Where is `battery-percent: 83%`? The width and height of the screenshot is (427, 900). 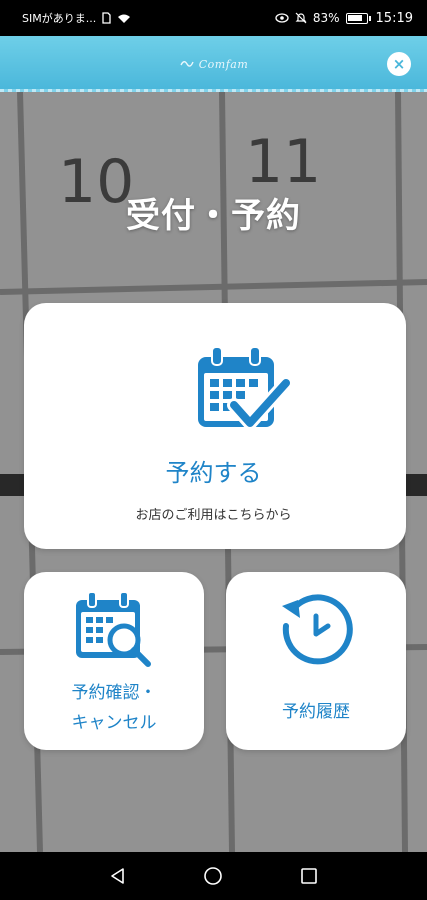 battery-percent: 83% is located at coordinates (326, 18).